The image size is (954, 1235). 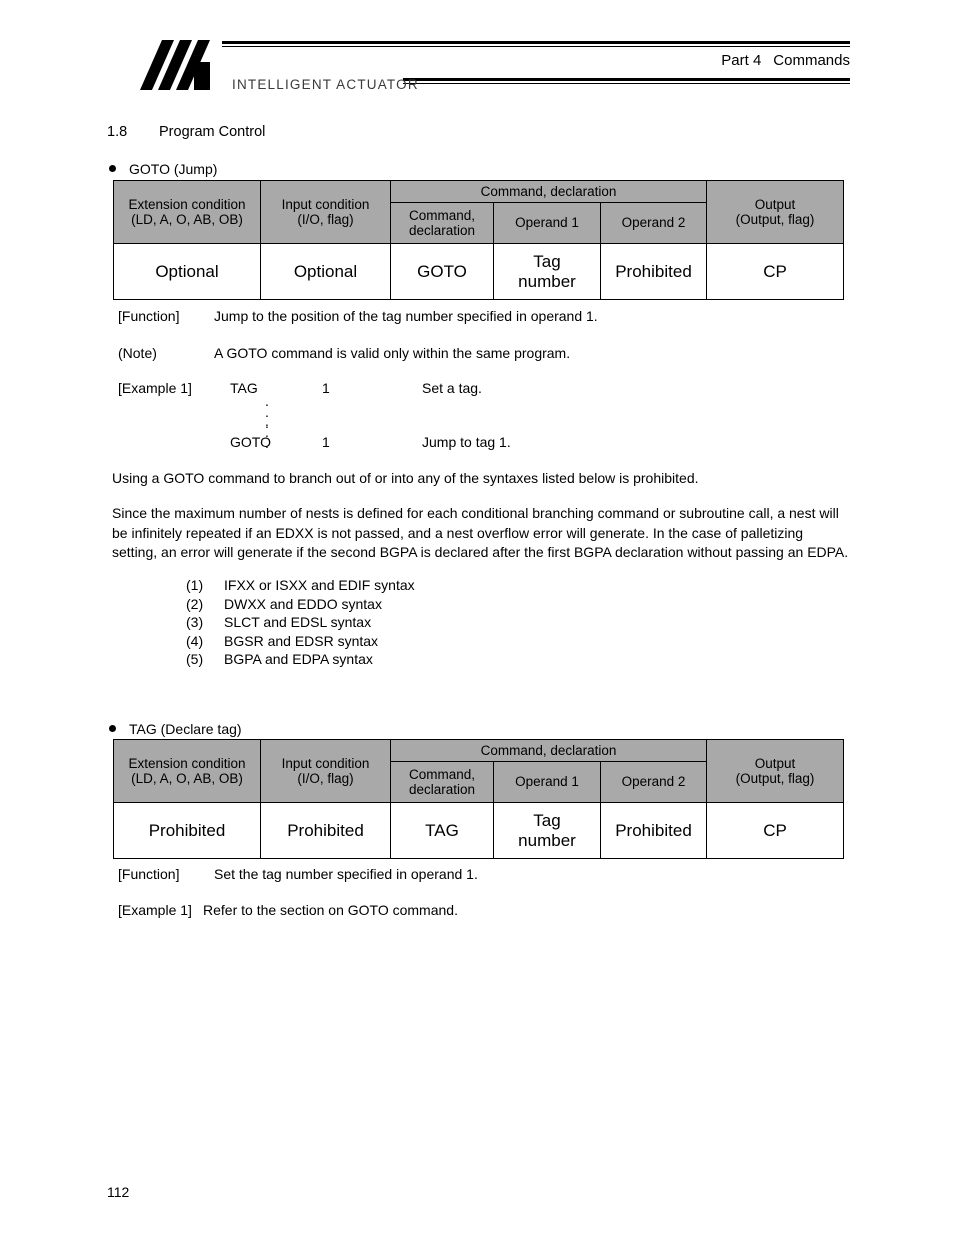 I want to click on list-item: (3) SLCT and EDSL syntax, so click(x=300, y=622).